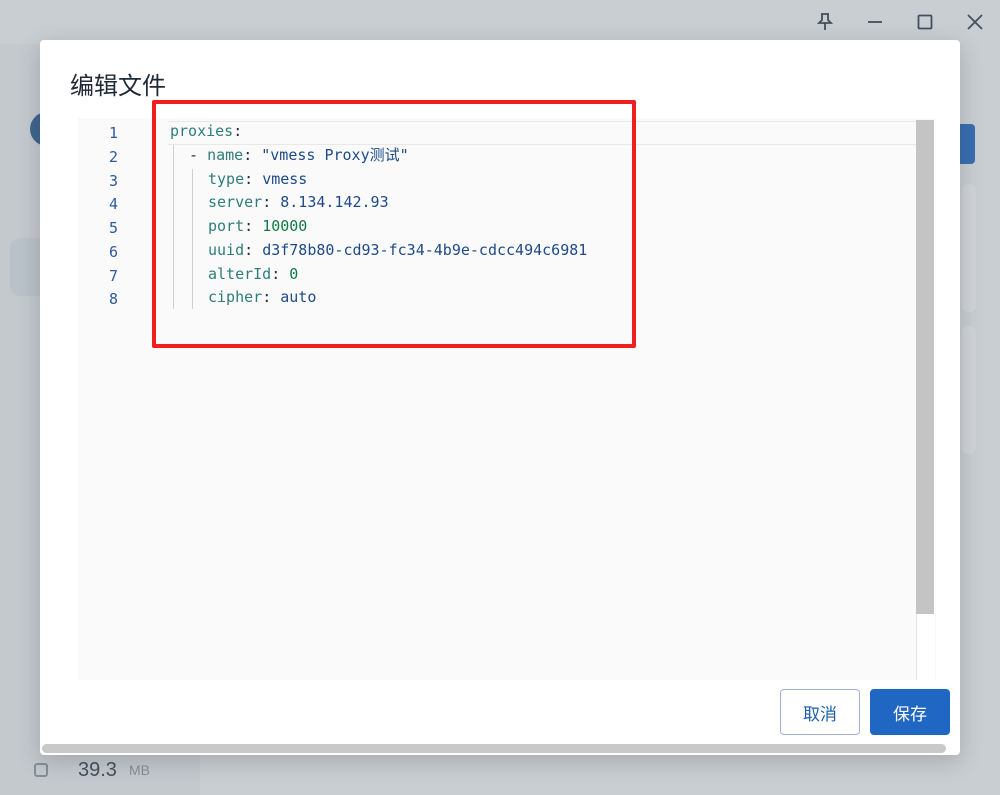 The image size is (1000, 795). Describe the element at coordinates (494, 748) in the screenshot. I see `horizontal-scrollbar` at that location.